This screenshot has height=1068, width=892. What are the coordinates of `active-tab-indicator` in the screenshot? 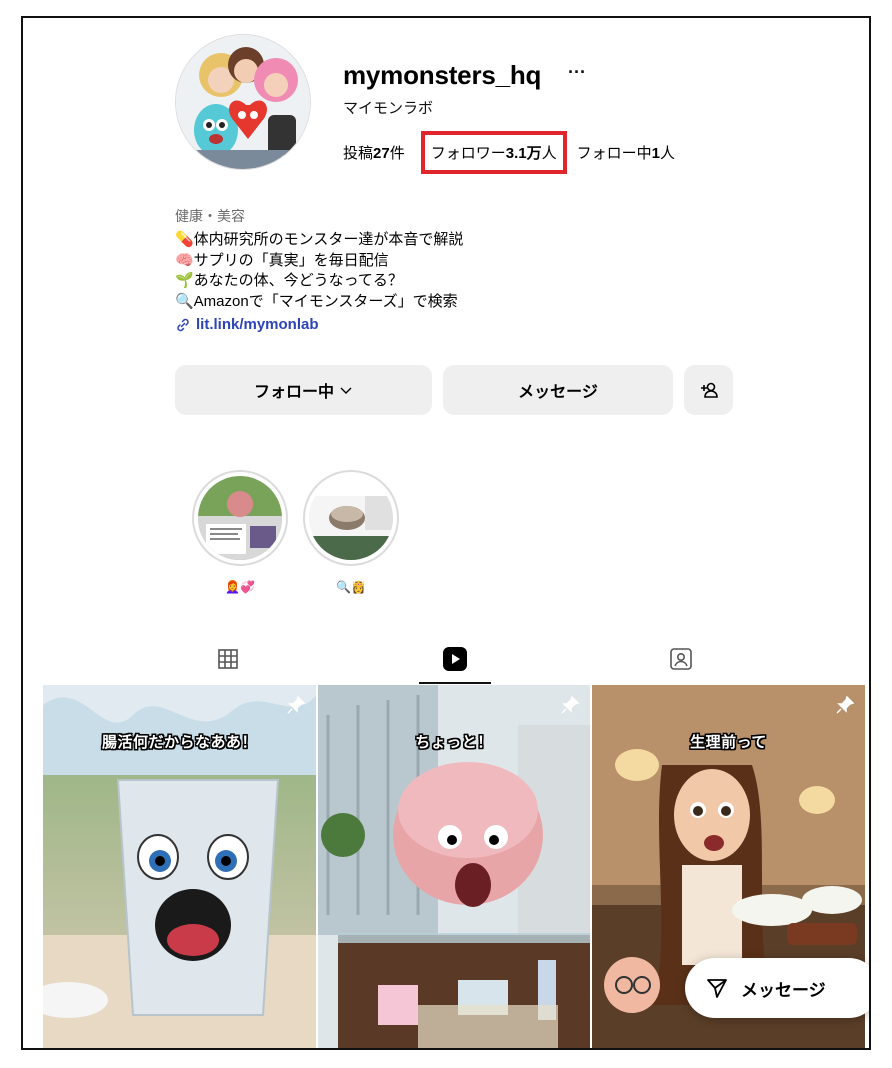 It's located at (455, 683).